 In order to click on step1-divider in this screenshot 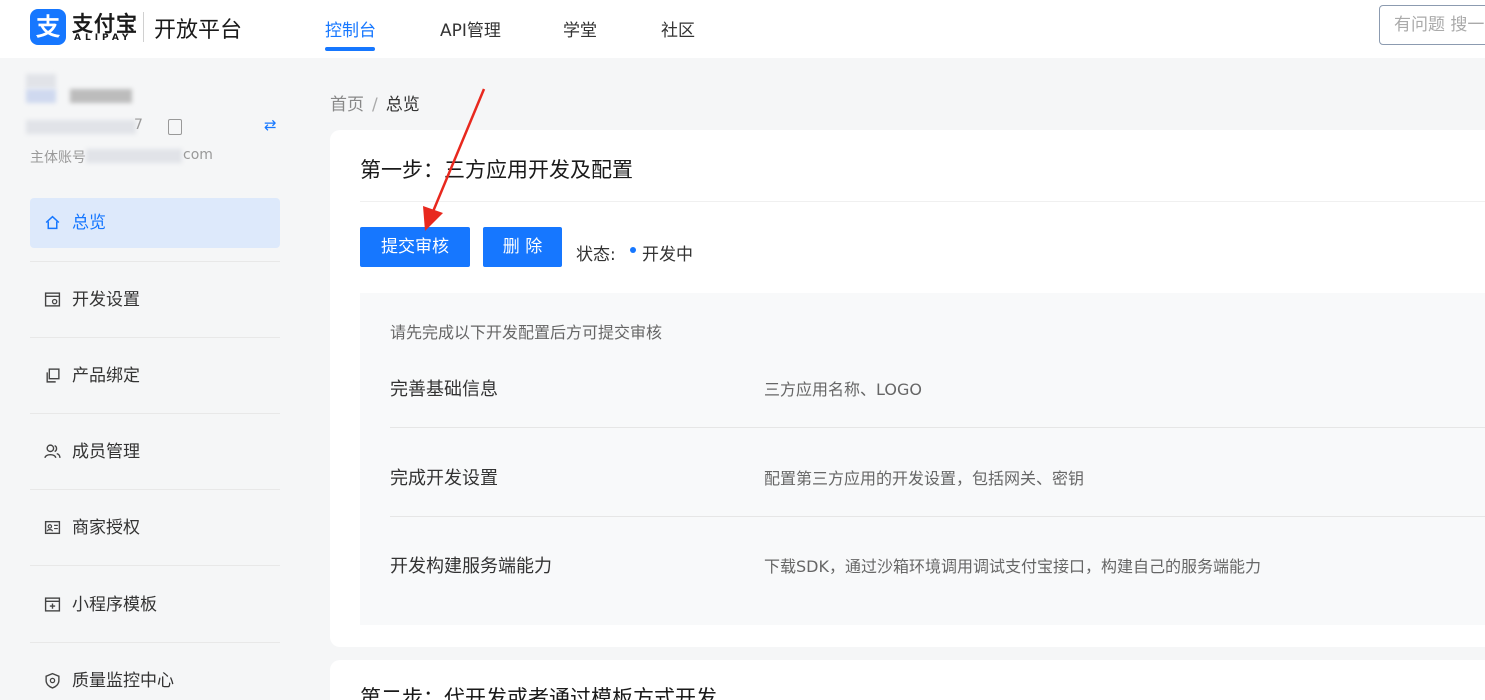, I will do `click(922, 201)`.